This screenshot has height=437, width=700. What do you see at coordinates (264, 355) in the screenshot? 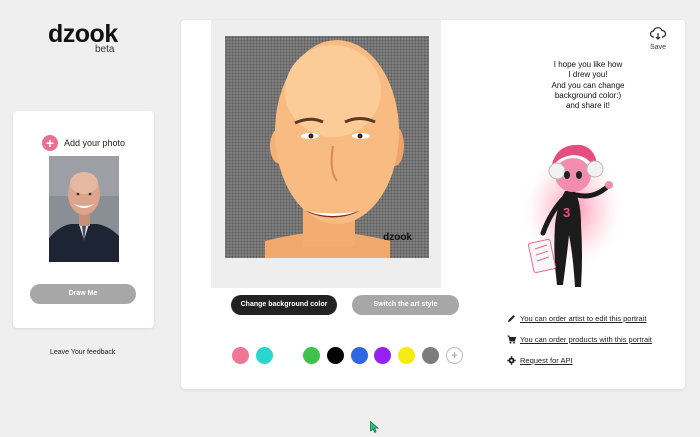
I see `swatch-teal` at bounding box center [264, 355].